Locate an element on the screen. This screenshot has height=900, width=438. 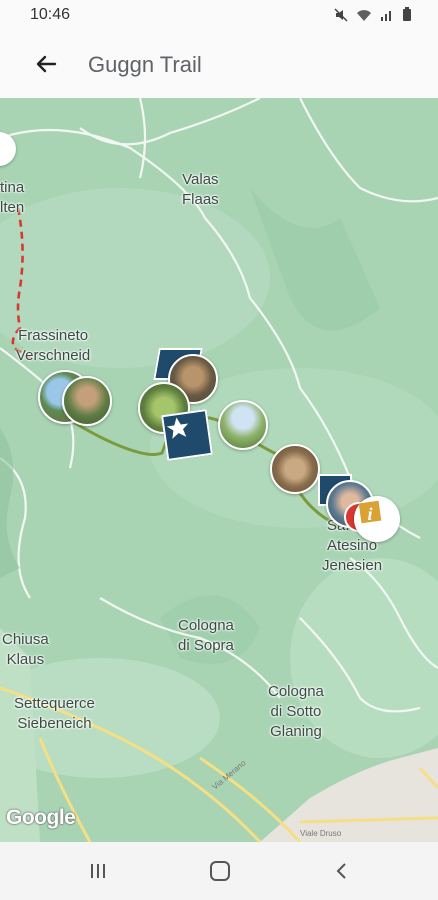
recent-apps-button is located at coordinates (98, 871).